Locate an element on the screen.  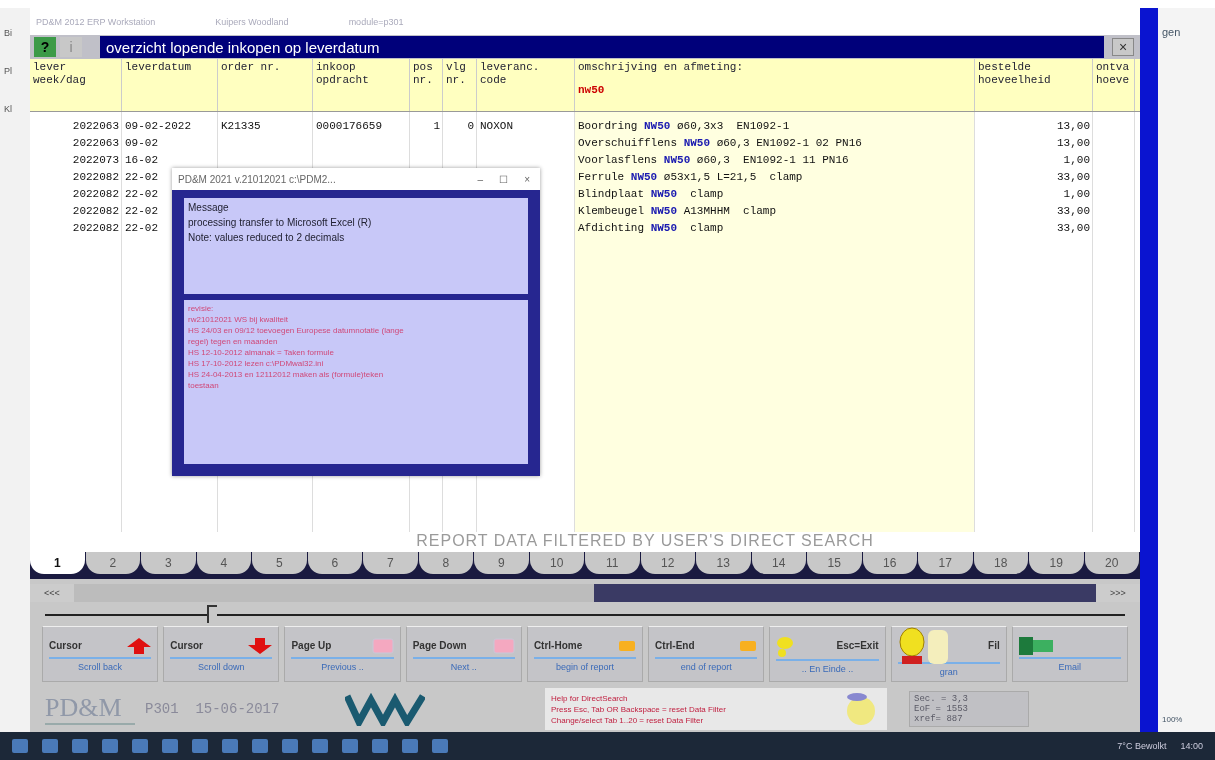
page-tab: 4 is located at coordinates (223, 563).